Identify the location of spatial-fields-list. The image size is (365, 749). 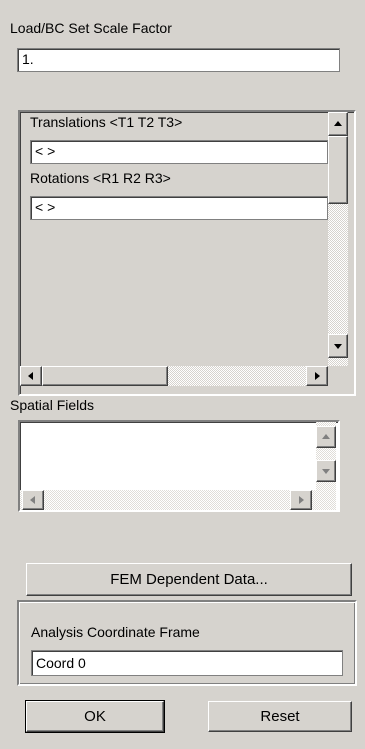
(179, 466).